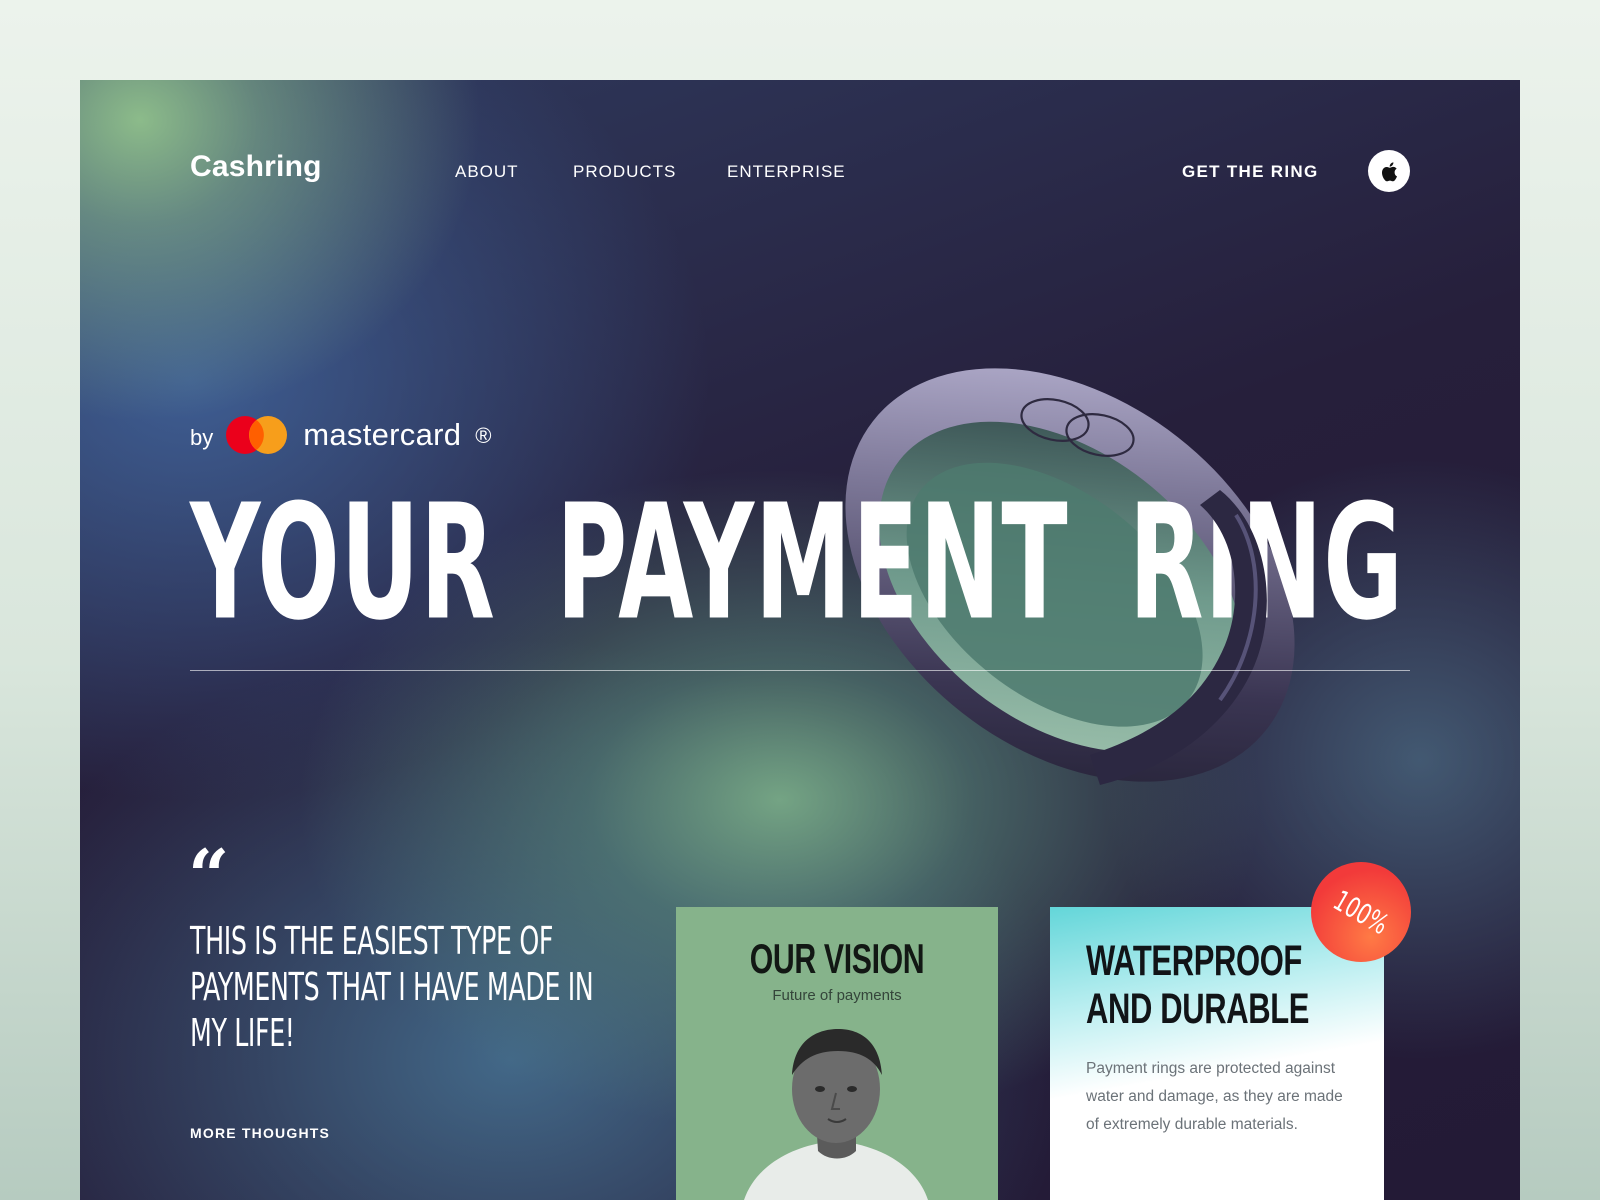 This screenshot has width=1600, height=1200. Describe the element at coordinates (836, 1114) in the screenshot. I see `man-portrait-image` at that location.